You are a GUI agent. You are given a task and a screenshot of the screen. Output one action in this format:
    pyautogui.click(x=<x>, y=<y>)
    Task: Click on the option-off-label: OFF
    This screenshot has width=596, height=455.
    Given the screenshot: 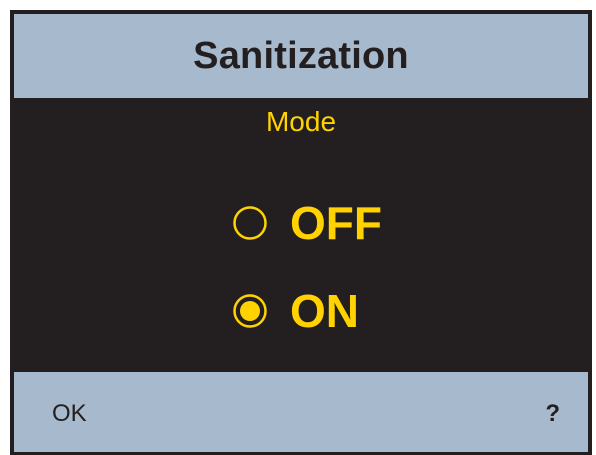 What is the action you would take?
    pyautogui.click(x=336, y=223)
    